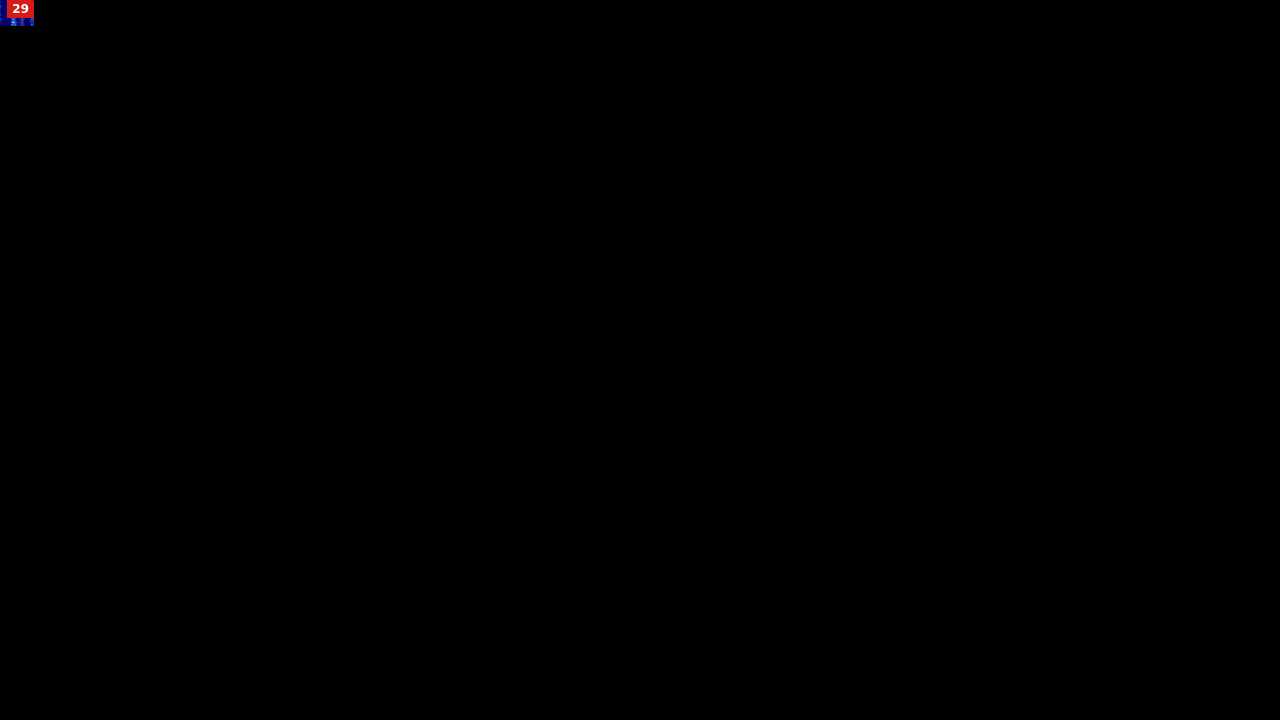 This screenshot has width=1280, height=720. Describe the element at coordinates (20, 9) in the screenshot. I see `overlay-badge: 29` at that location.